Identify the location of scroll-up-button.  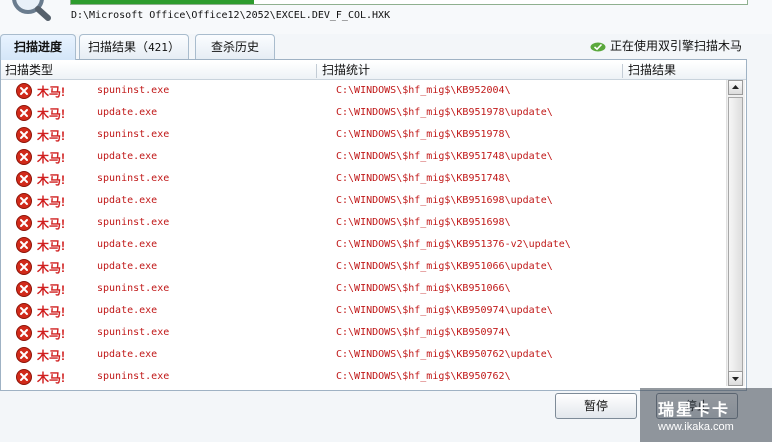
(735, 87).